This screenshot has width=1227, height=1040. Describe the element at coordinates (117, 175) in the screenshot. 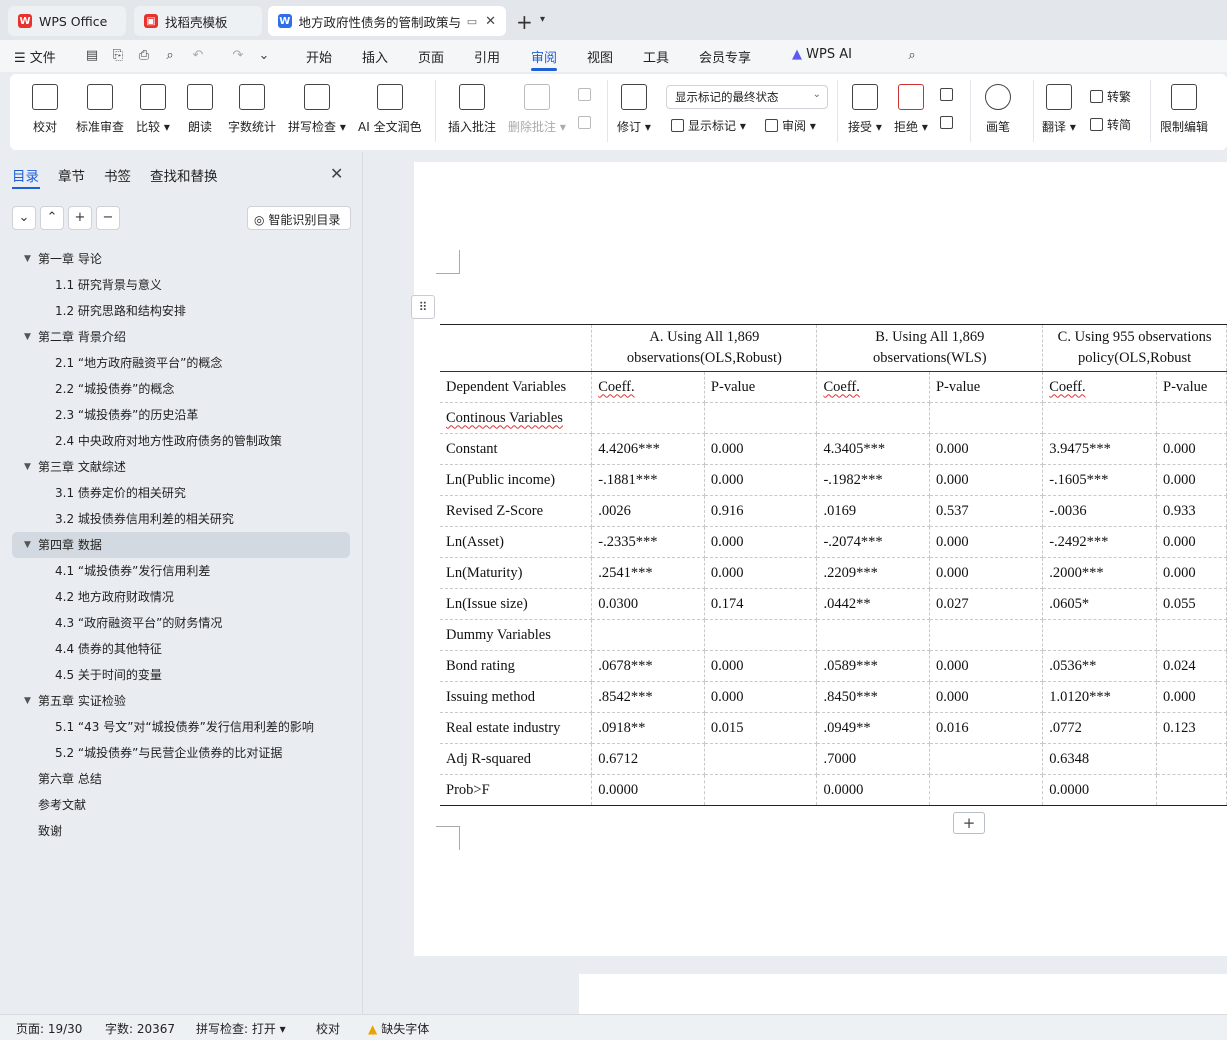

I see `tab-bookmarks: 书签` at that location.